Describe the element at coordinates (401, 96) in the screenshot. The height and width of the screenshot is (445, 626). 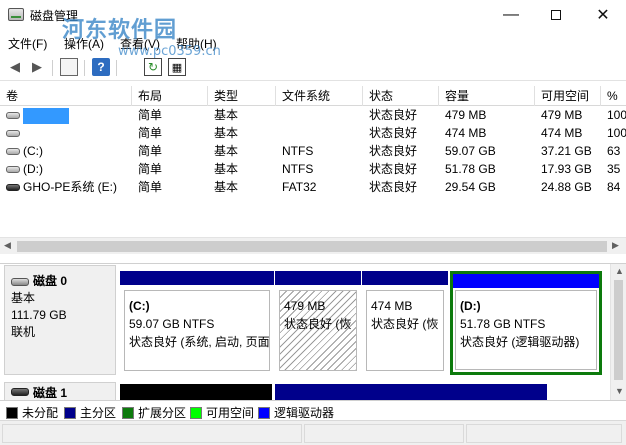
I see `column-header-status: 状态` at that location.